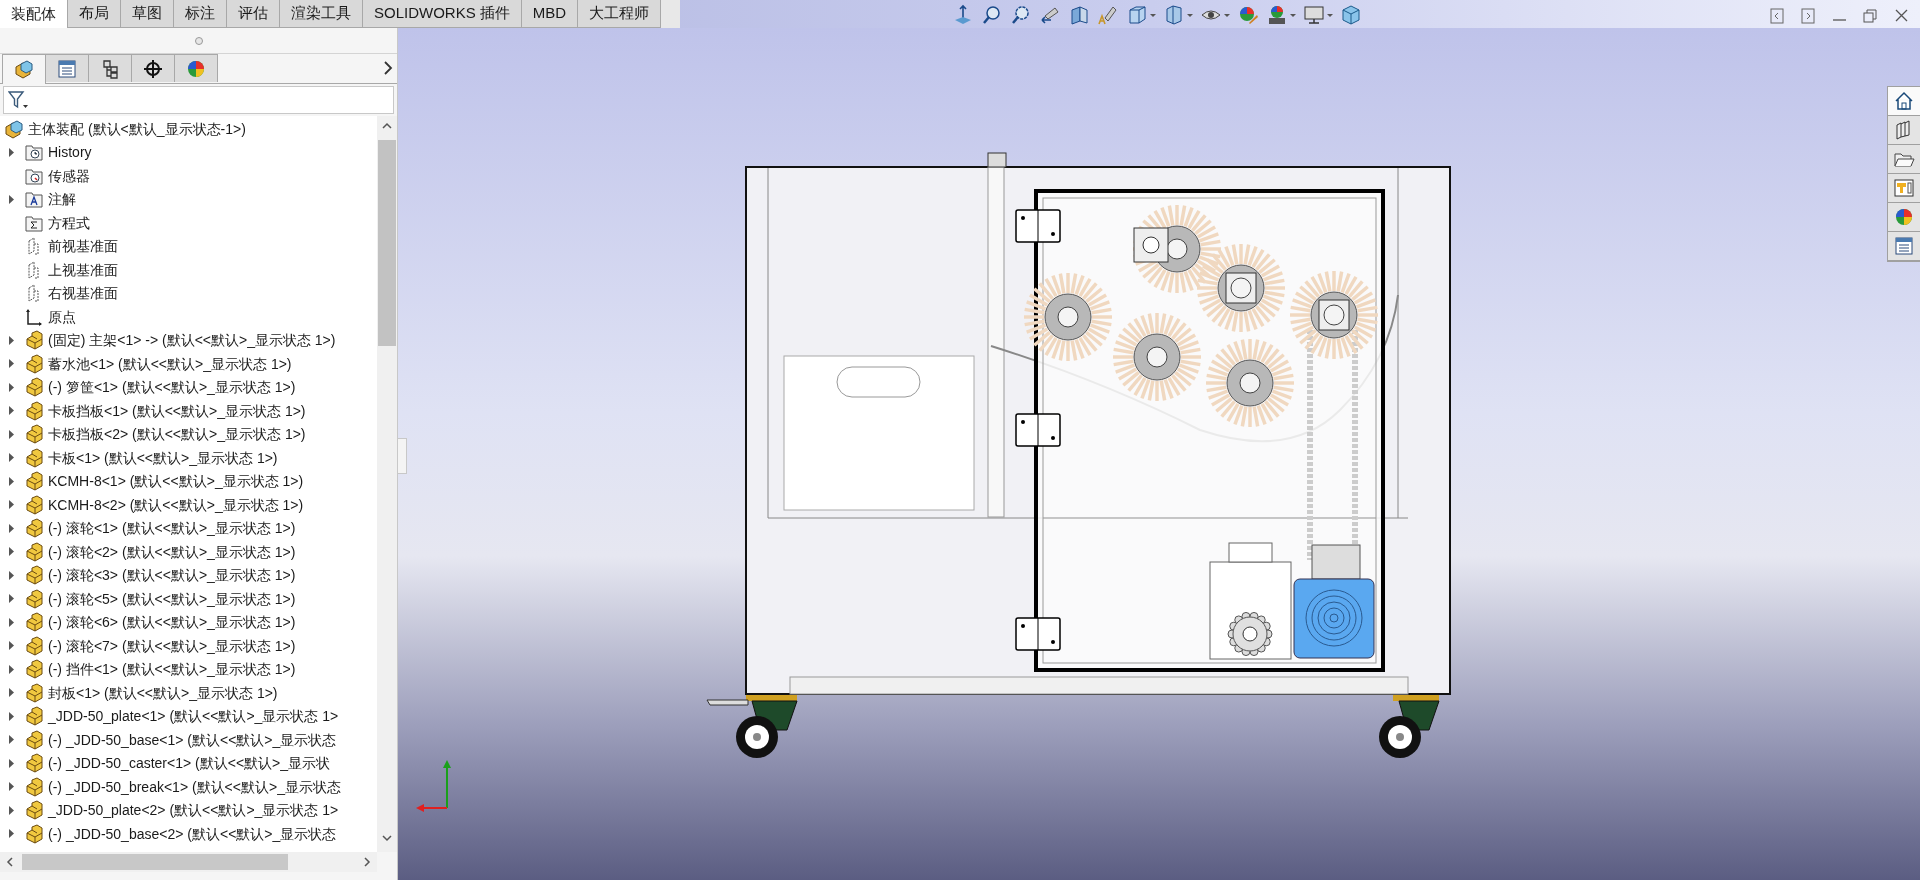 The width and height of the screenshot is (1920, 880). What do you see at coordinates (192, 739) in the screenshot?
I see `tree-item: (-) _JDD-50_base<1> (默认<<默认>_显示状态` at bounding box center [192, 739].